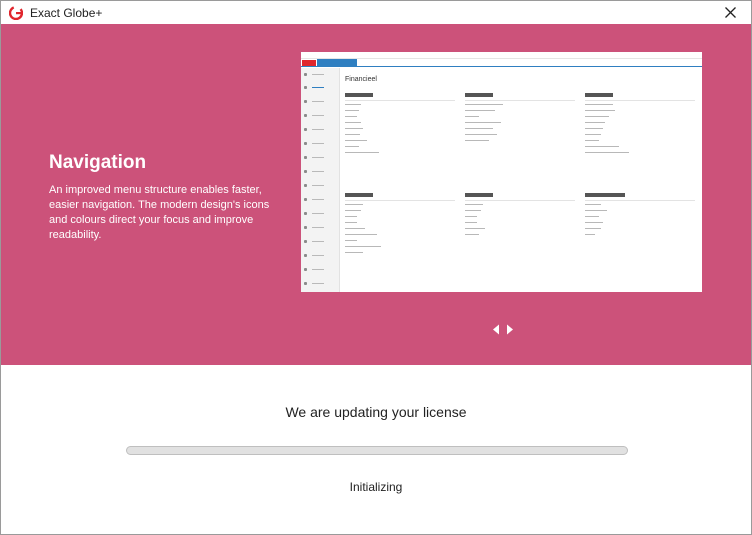  I want to click on license-progress-bar, so click(377, 450).